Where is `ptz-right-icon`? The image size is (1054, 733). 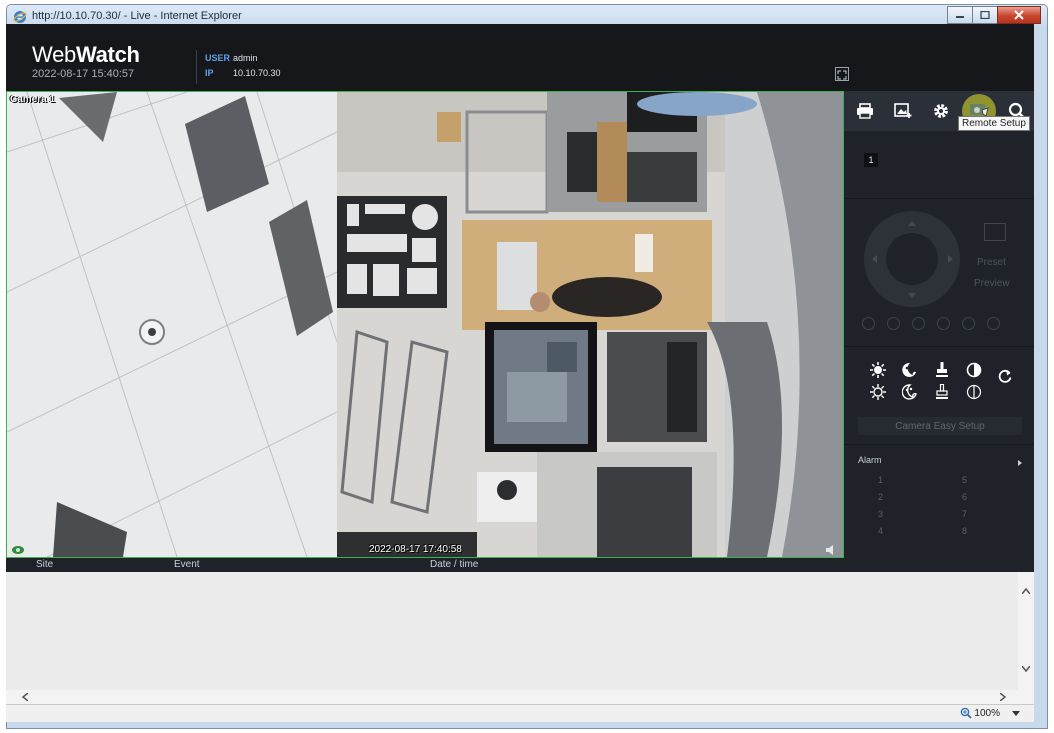 ptz-right-icon is located at coordinates (952, 259).